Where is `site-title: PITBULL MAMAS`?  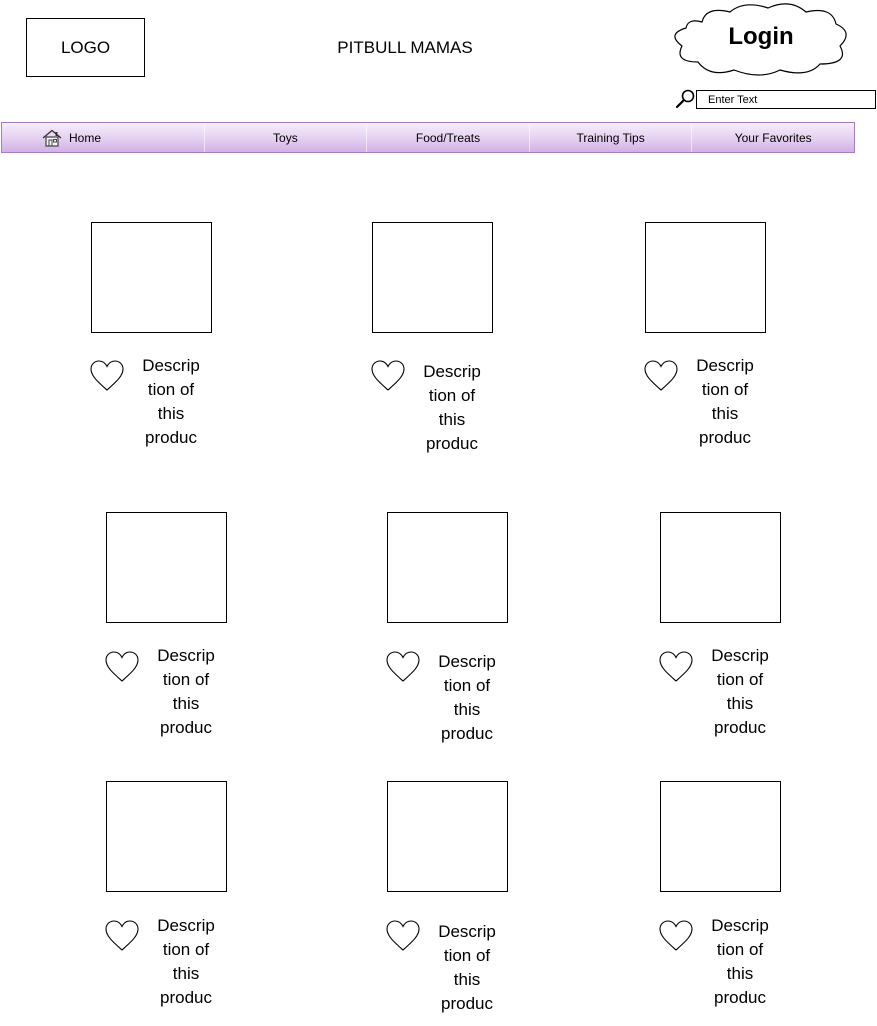 site-title: PITBULL MAMAS is located at coordinates (405, 47).